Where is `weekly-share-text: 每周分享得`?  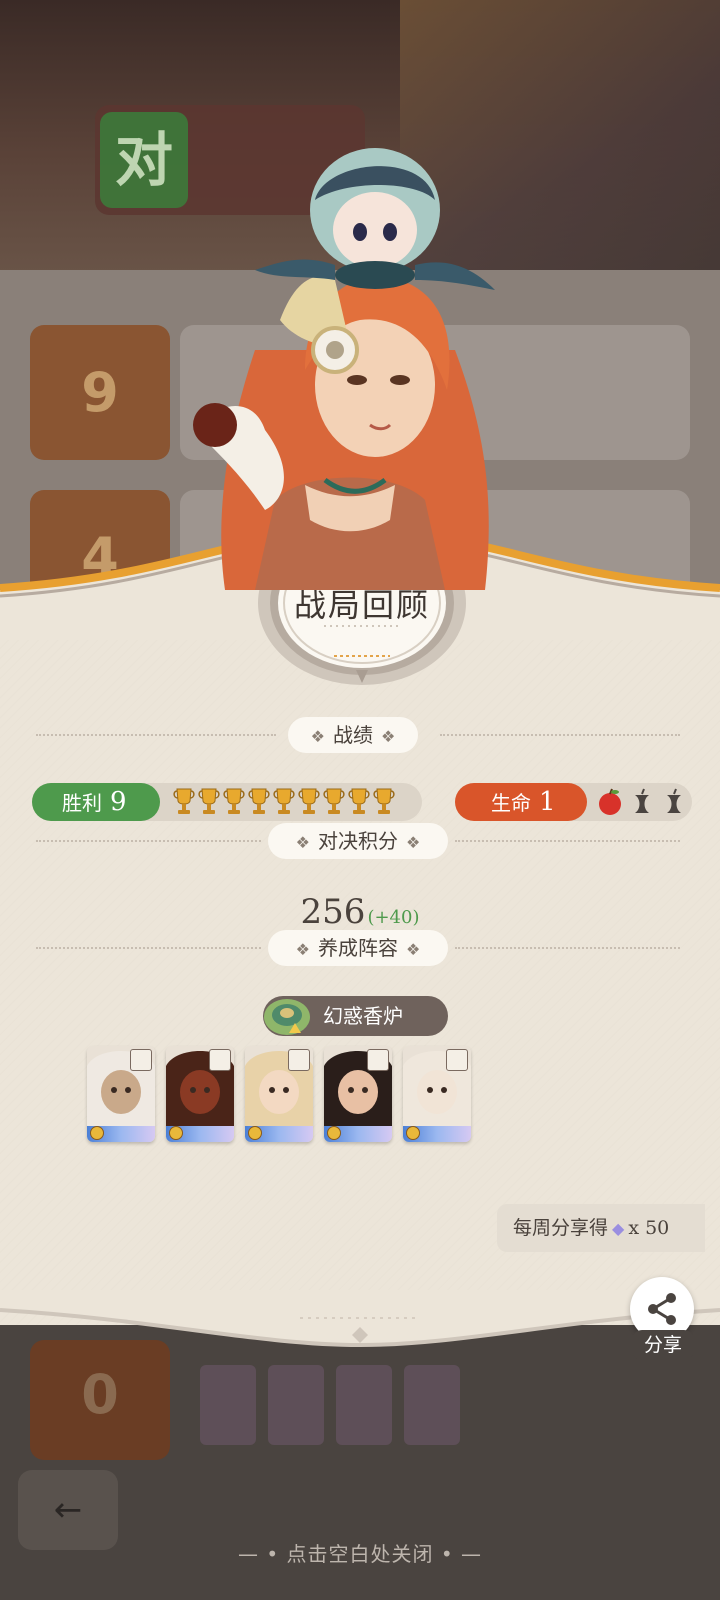
weekly-share-text: 每周分享得 is located at coordinates (561, 1228).